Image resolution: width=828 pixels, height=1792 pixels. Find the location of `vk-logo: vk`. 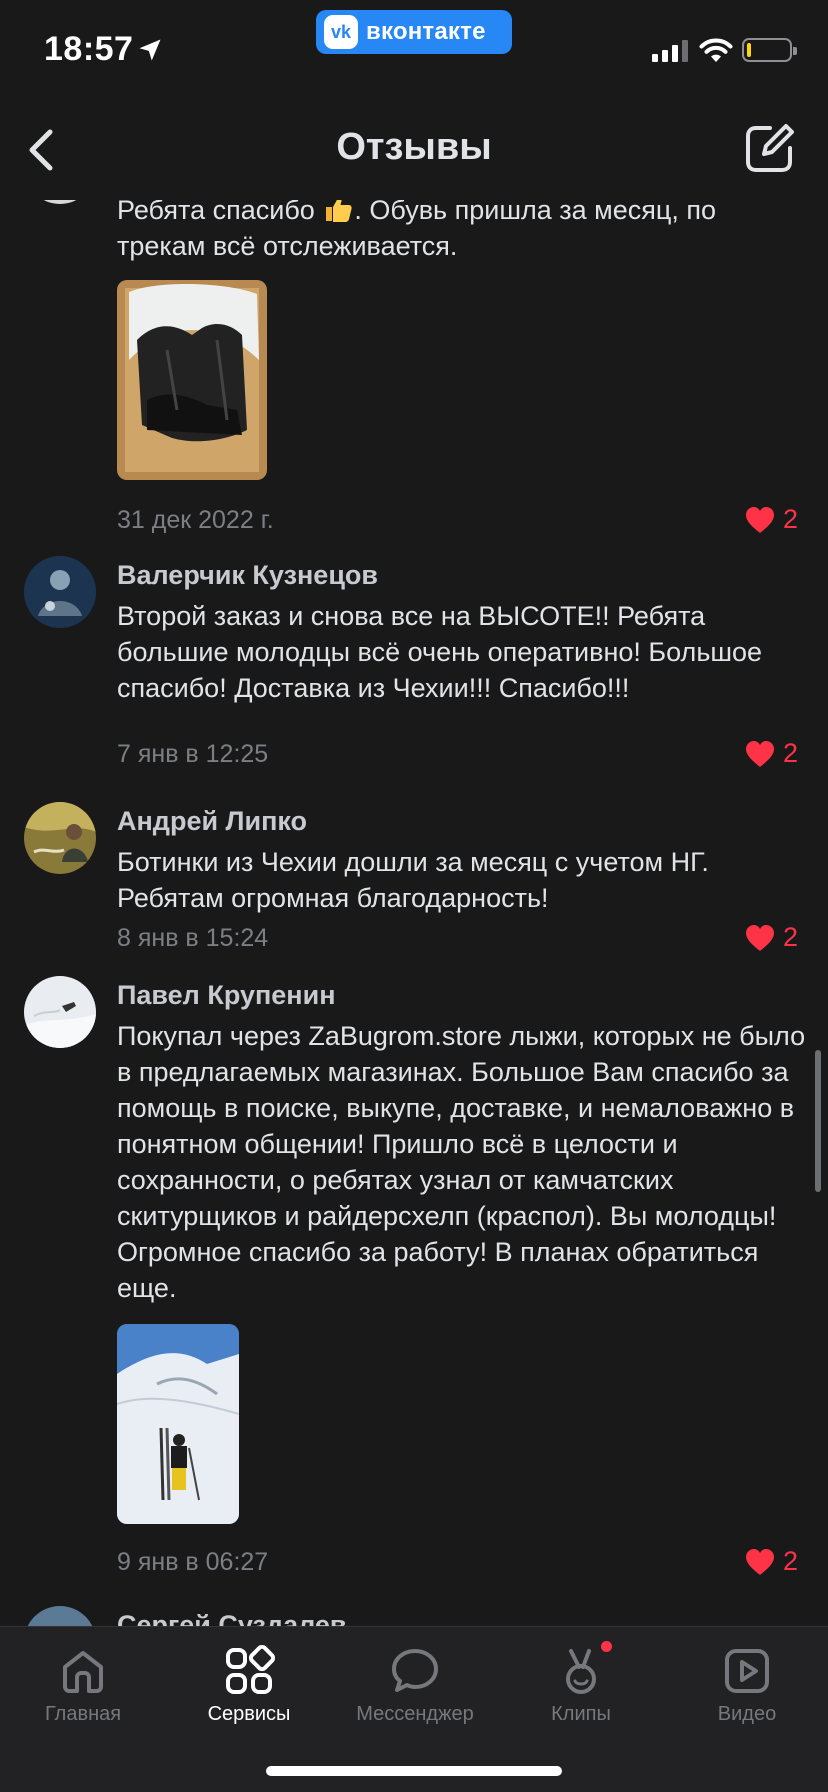

vk-logo: vk is located at coordinates (341, 32).